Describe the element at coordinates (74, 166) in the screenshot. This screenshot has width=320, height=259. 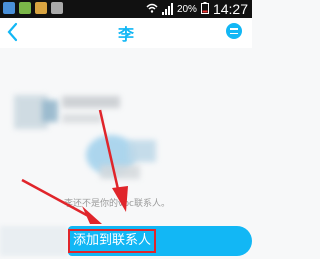
I see `annotation-arrows` at that location.